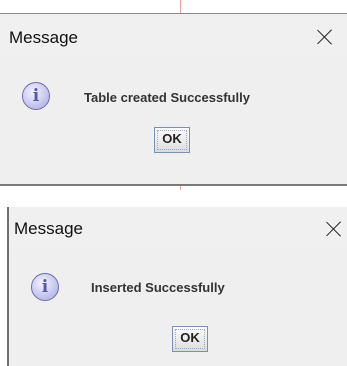 This screenshot has height=366, width=347. What do you see at coordinates (158, 287) in the screenshot?
I see `dialog-message: Inserted Successfully` at bounding box center [158, 287].